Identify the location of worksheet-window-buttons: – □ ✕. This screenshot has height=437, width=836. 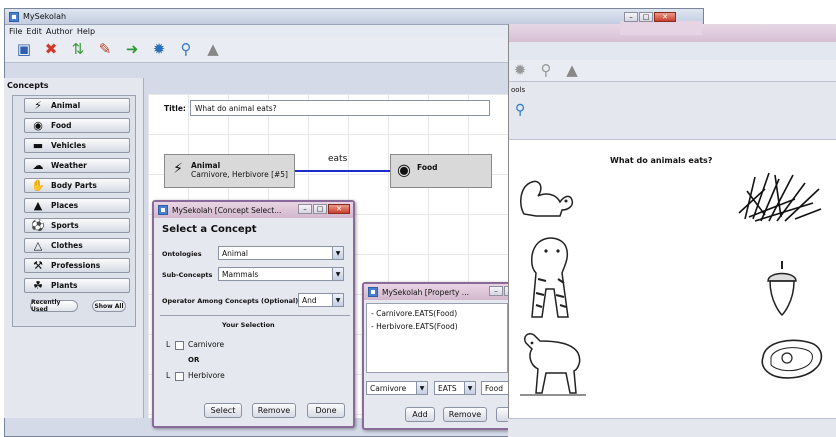
(650, 17).